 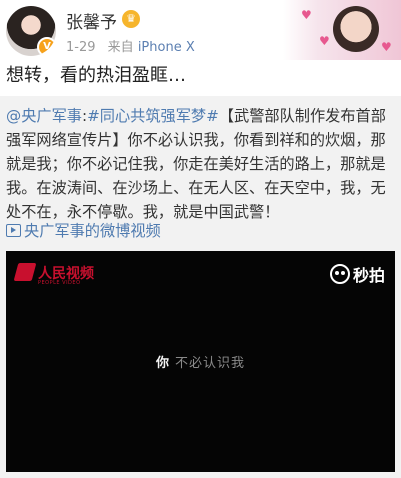 What do you see at coordinates (200, 30) in the screenshot?
I see `post-header: V 张馨予 ♛ 1-29 来自 iPhone X ♥ ♥ ♥` at bounding box center [200, 30].